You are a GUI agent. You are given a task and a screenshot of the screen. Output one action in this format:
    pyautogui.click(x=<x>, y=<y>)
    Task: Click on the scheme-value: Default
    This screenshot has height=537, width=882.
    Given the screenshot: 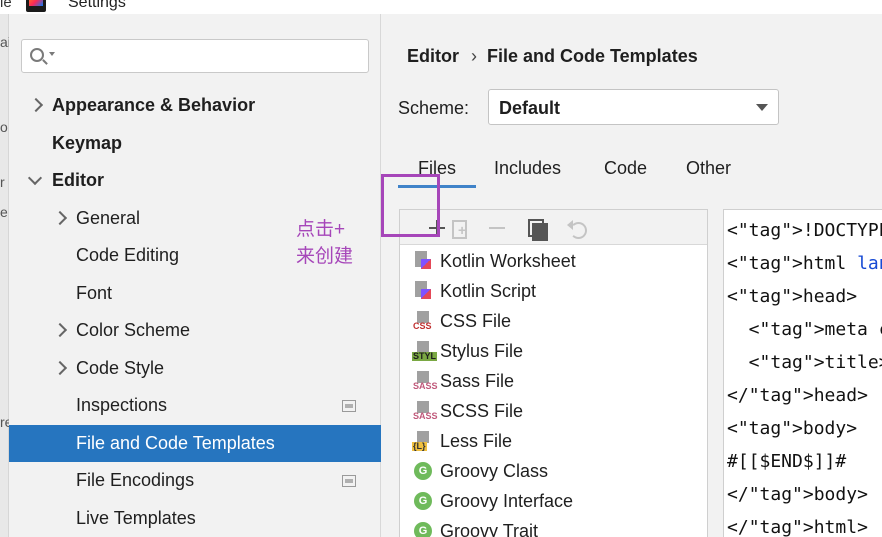 What is the action you would take?
    pyautogui.click(x=530, y=108)
    